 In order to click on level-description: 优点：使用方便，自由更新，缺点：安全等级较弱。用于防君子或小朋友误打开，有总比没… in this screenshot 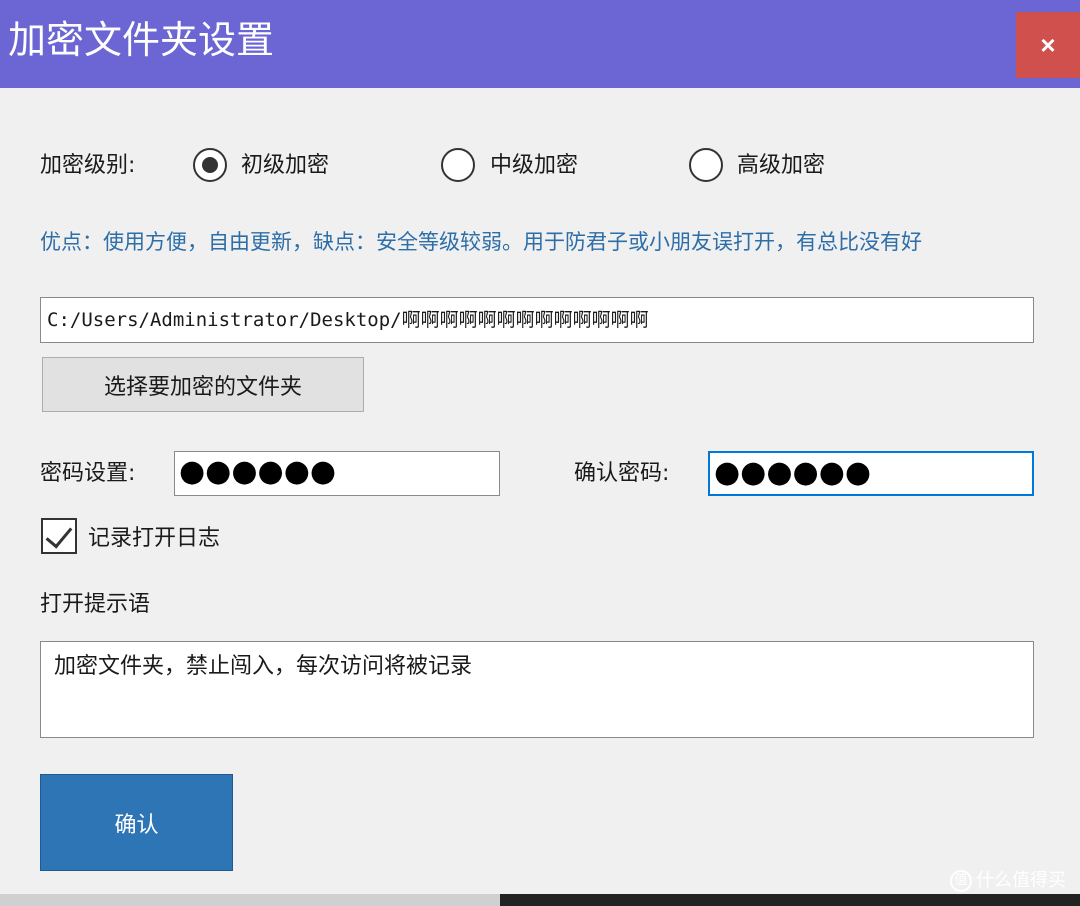, I will do `click(481, 242)`.